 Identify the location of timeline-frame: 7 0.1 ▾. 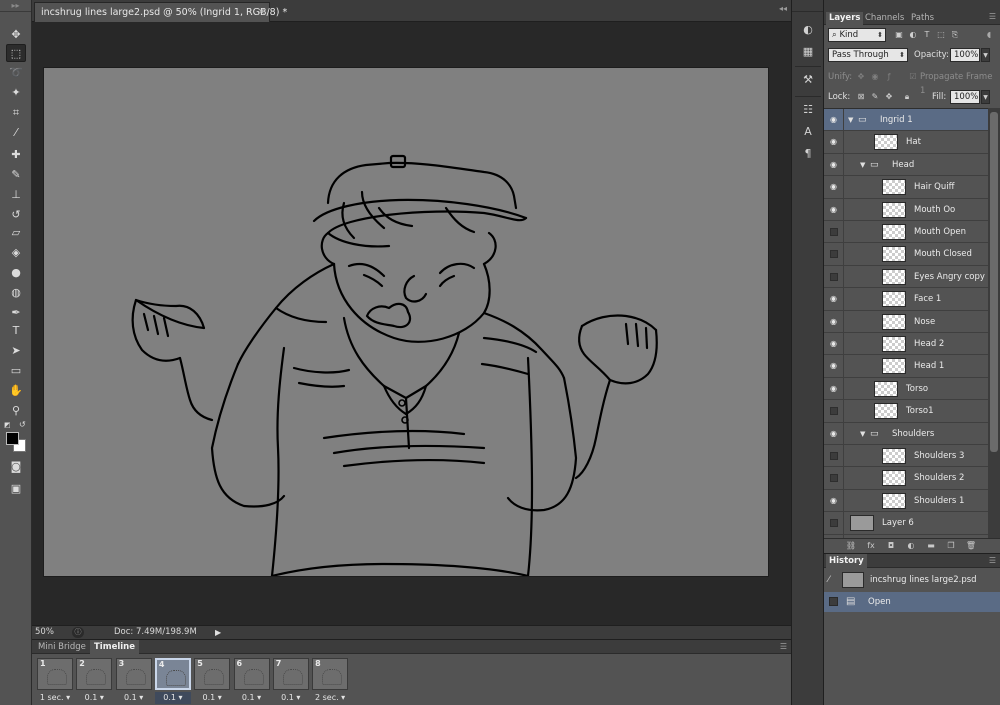
(290, 681).